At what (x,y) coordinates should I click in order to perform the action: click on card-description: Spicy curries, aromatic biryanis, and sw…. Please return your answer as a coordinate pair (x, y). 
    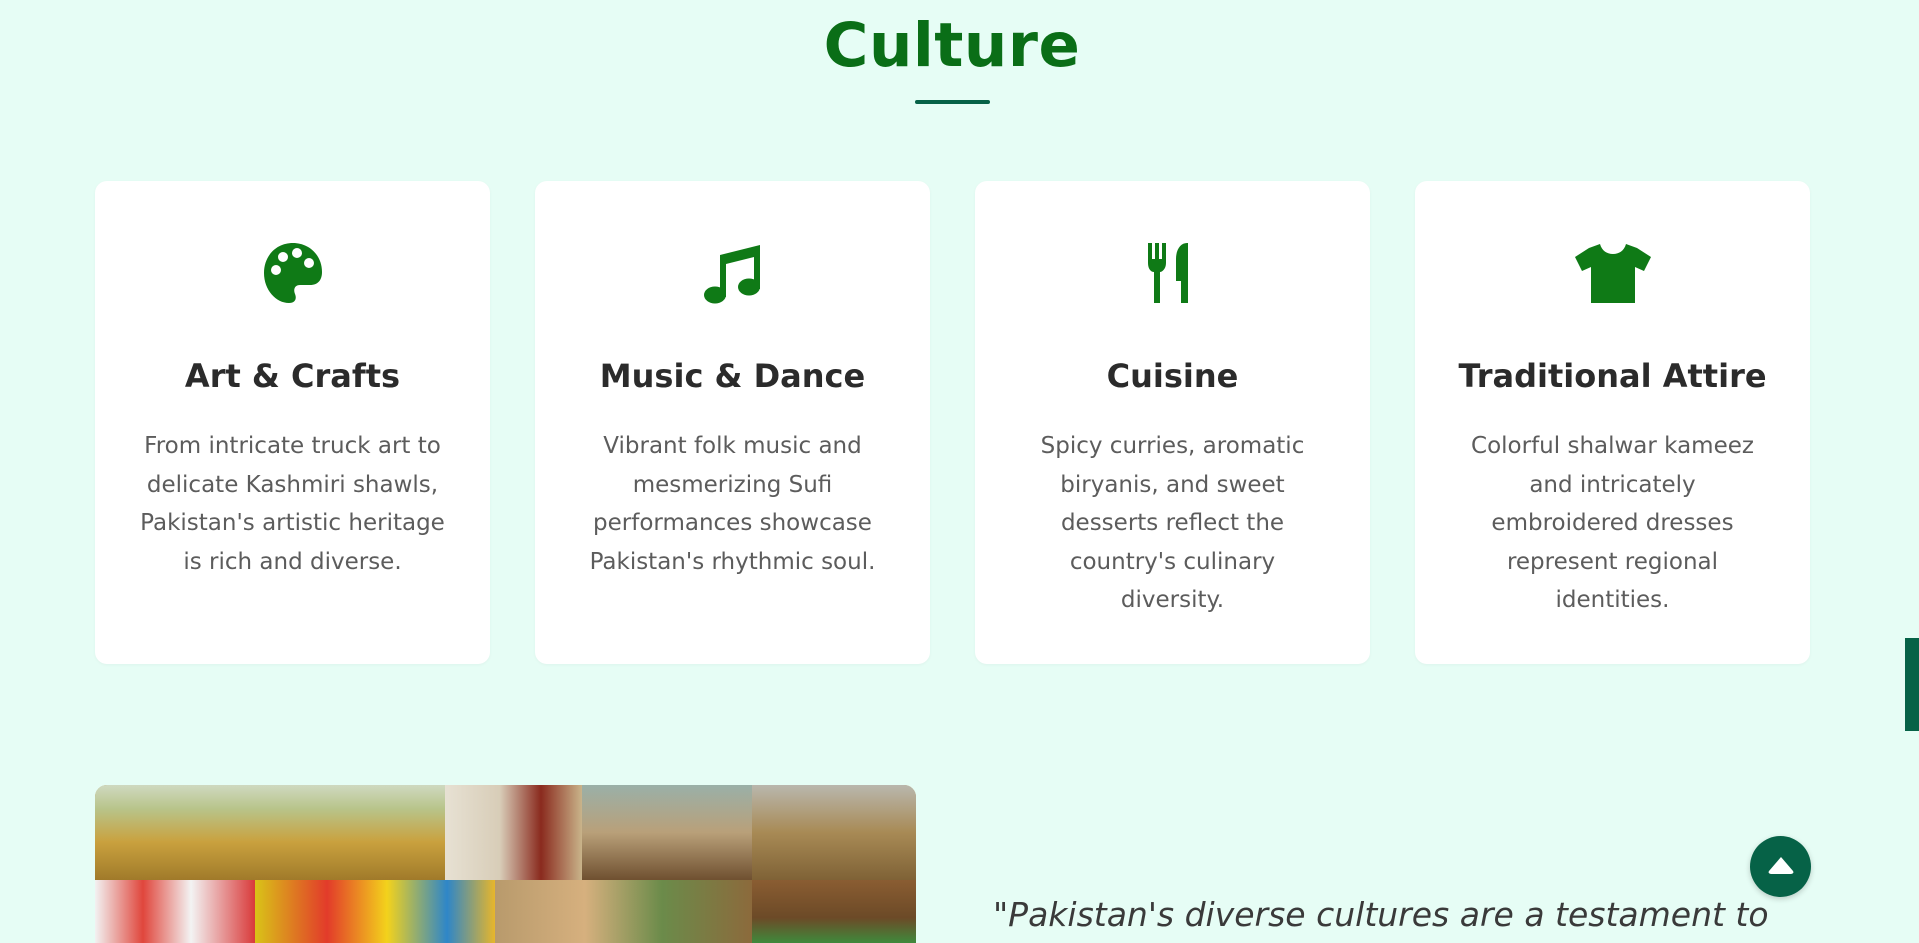
    Looking at the image, I should click on (1172, 523).